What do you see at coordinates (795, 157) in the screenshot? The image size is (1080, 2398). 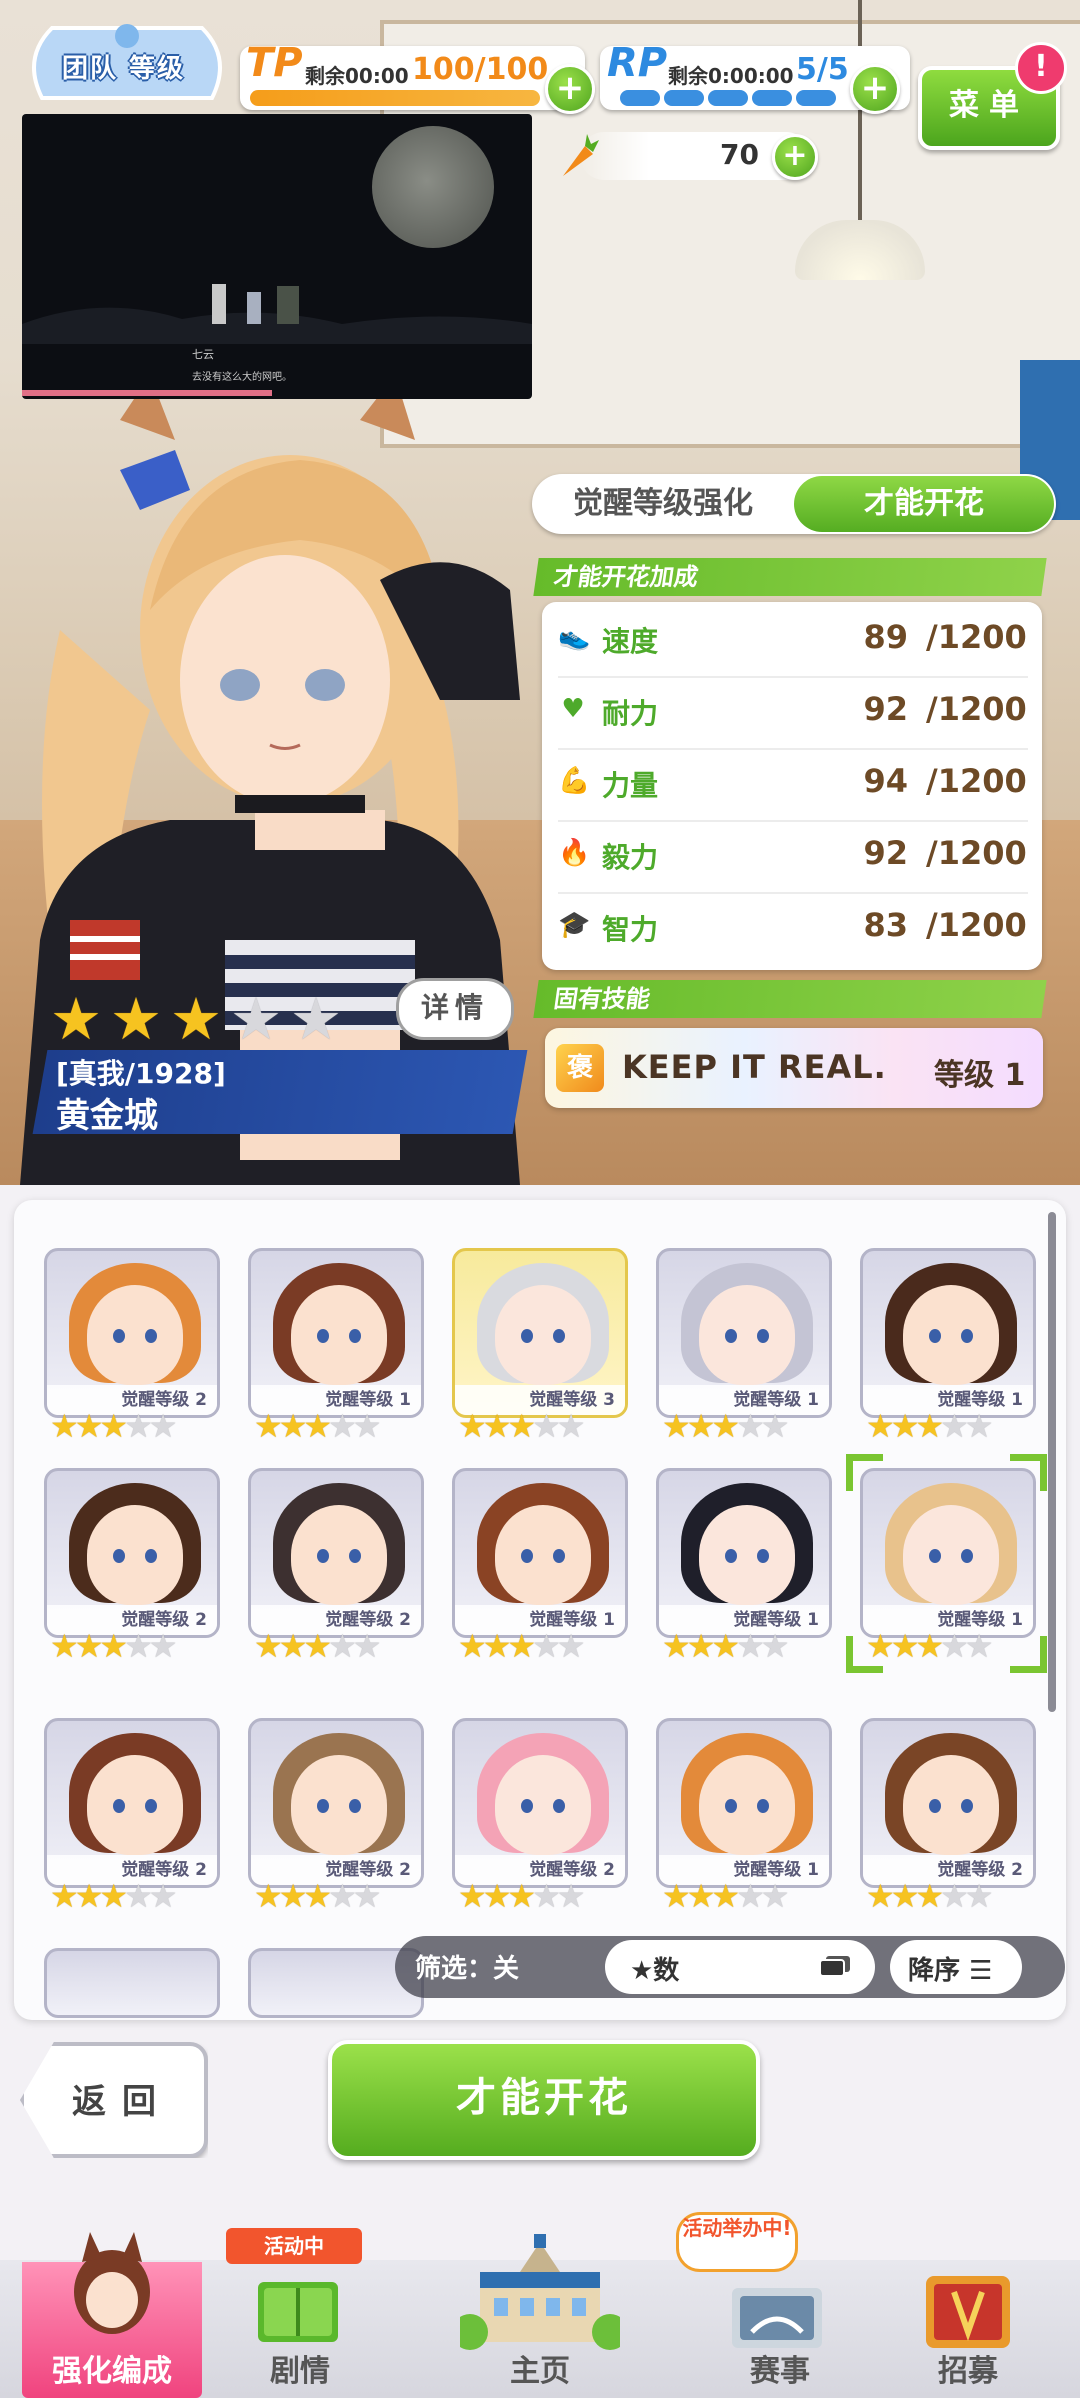 I see `carrot-add-button: +` at bounding box center [795, 157].